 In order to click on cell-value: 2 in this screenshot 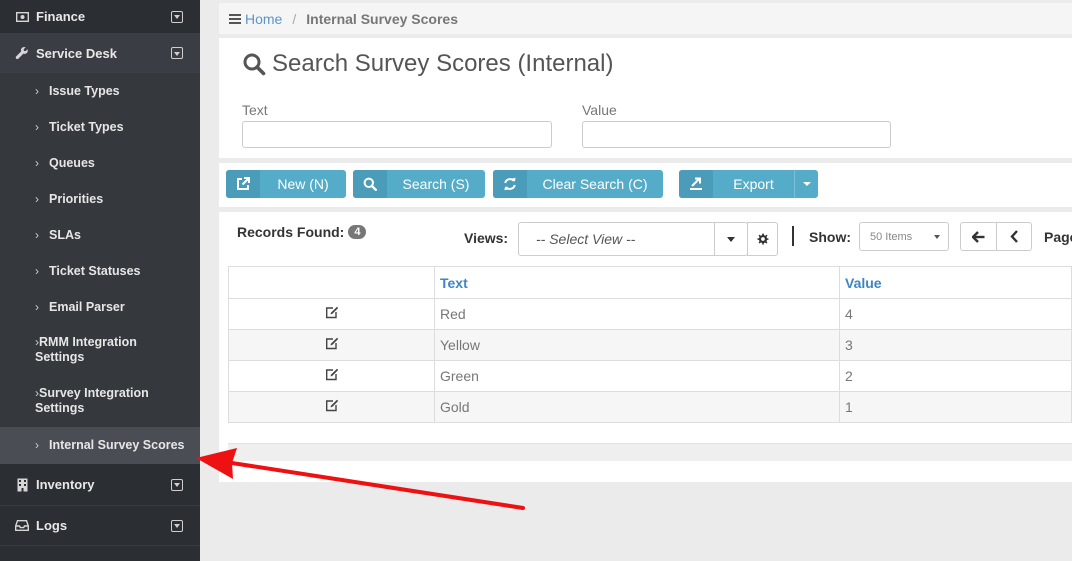, I will do `click(955, 376)`.